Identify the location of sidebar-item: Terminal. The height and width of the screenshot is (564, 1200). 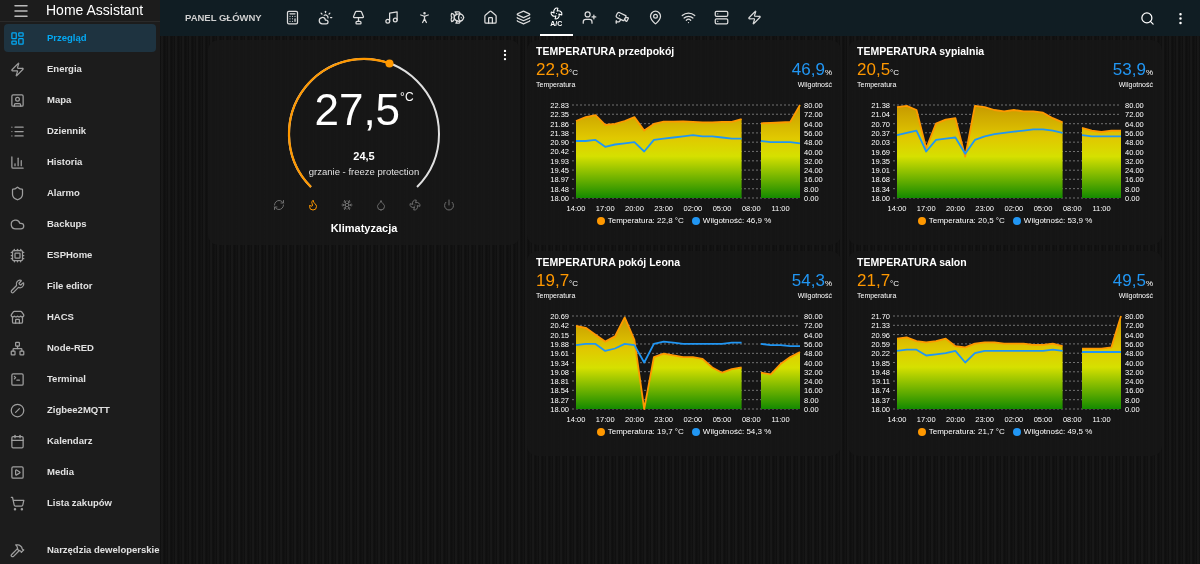
(80, 379).